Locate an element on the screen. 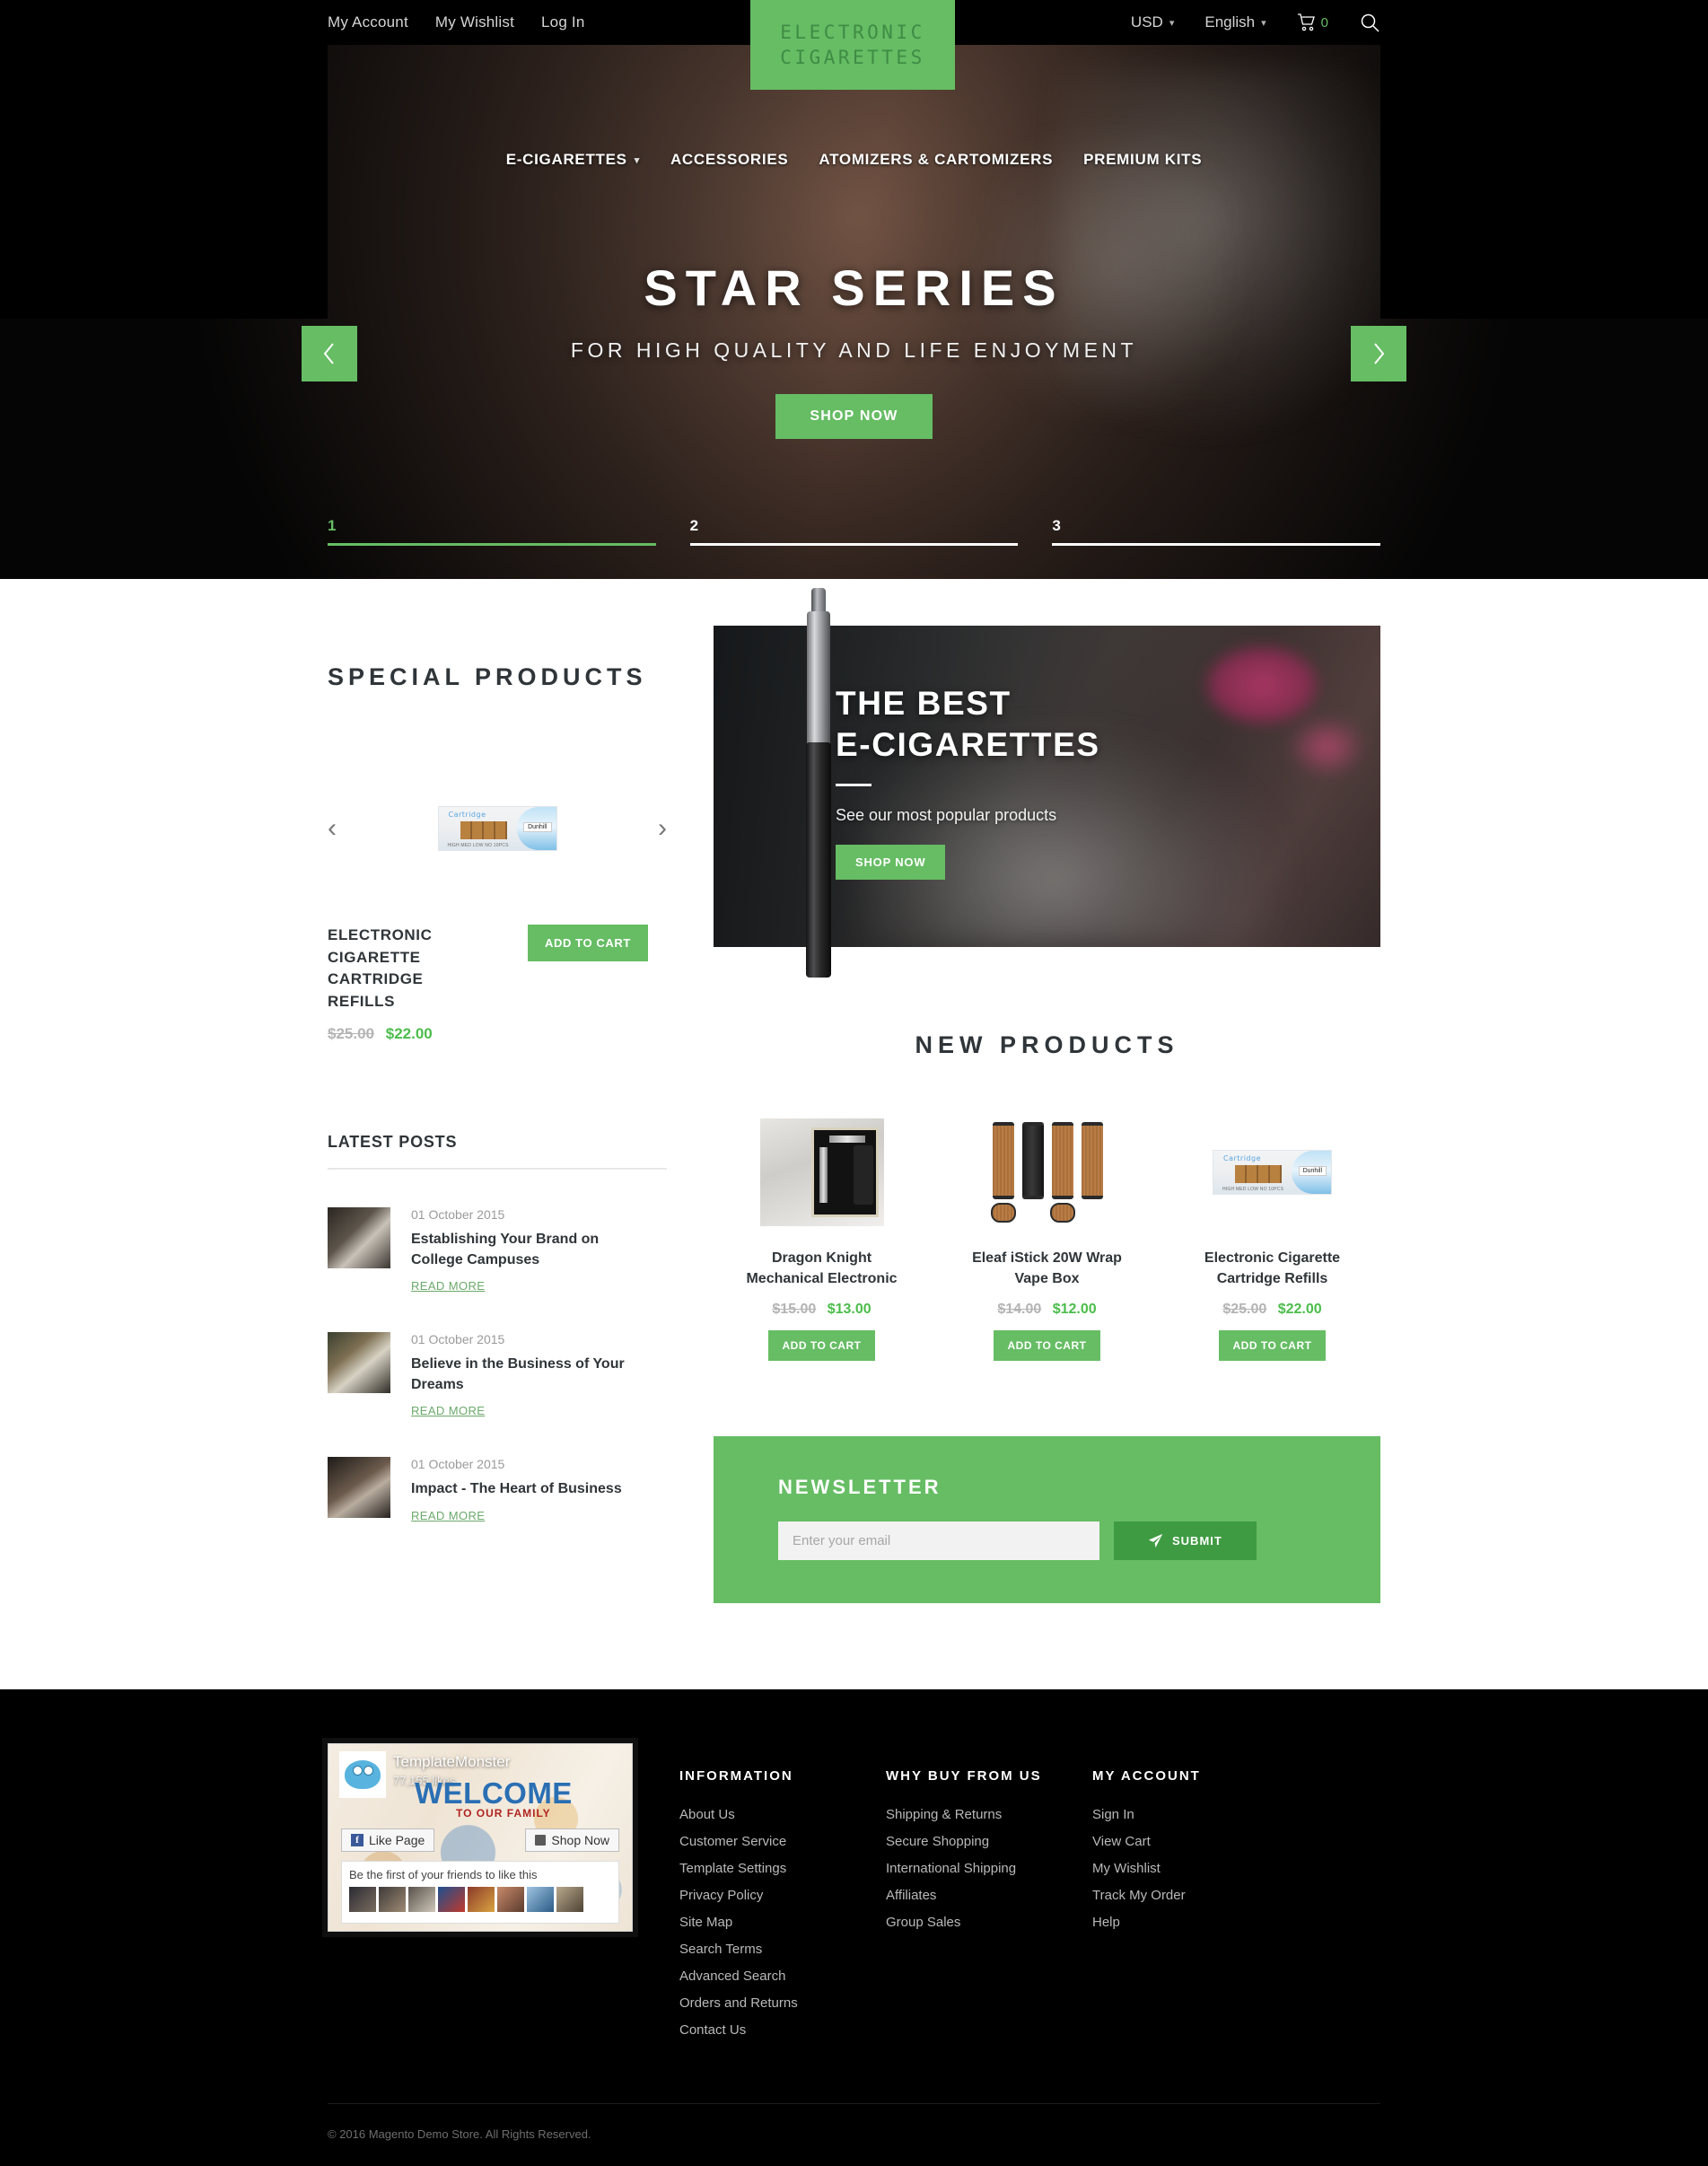 This screenshot has width=1708, height=2166. slide-indicator-line is located at coordinates (1216, 544).